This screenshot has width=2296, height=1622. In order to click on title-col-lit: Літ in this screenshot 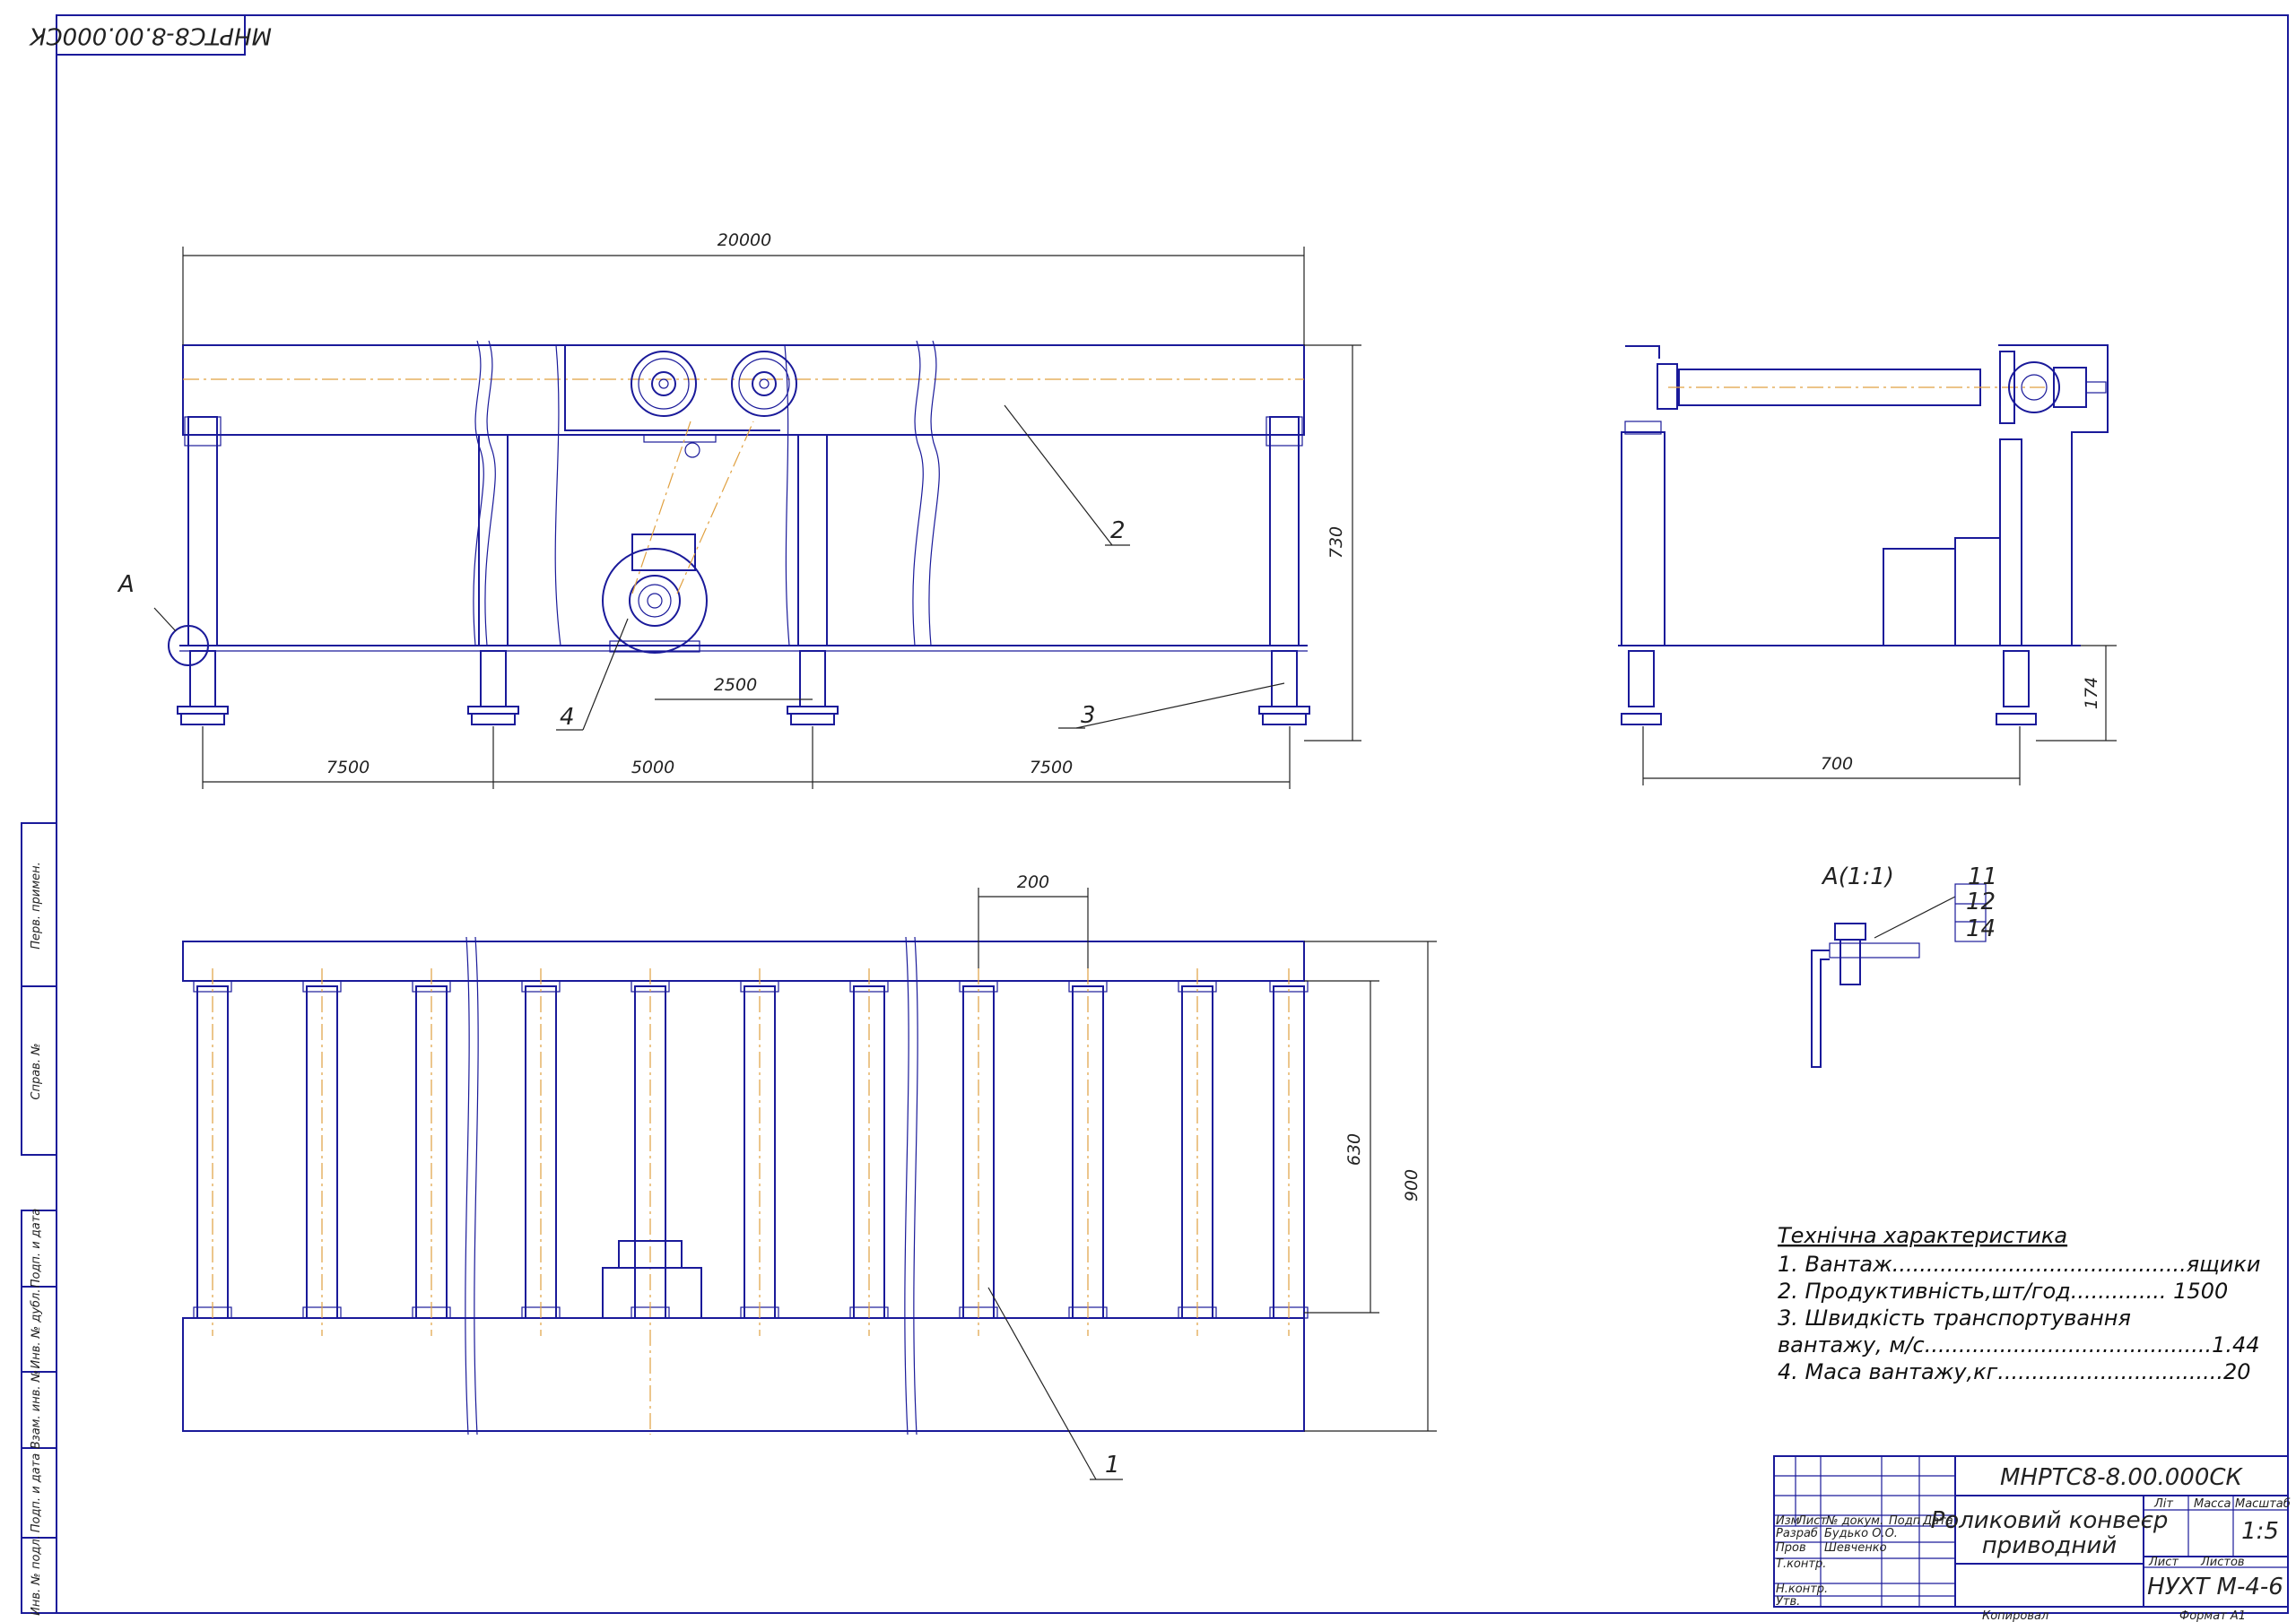, I will do `click(2163, 1504)`.